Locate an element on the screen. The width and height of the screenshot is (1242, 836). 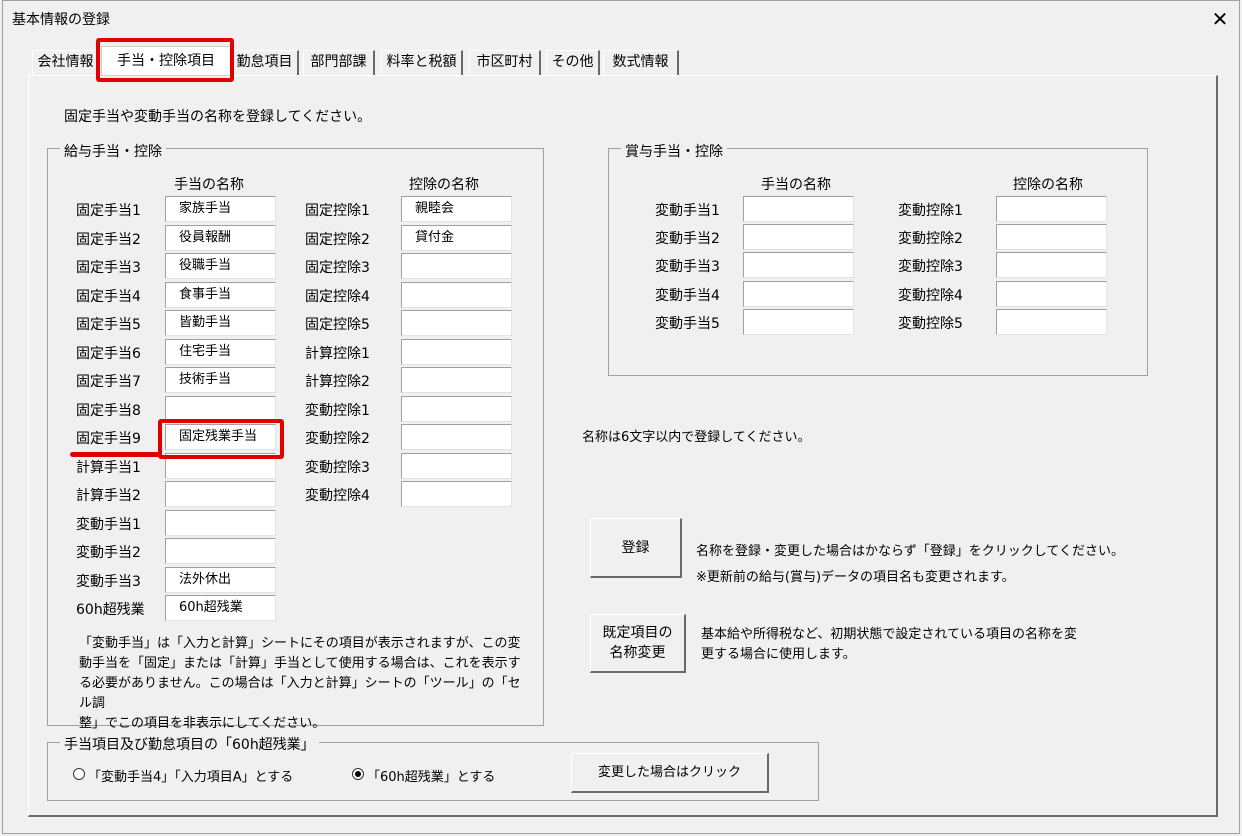
tab-department: 部門部課 is located at coordinates (339, 62).